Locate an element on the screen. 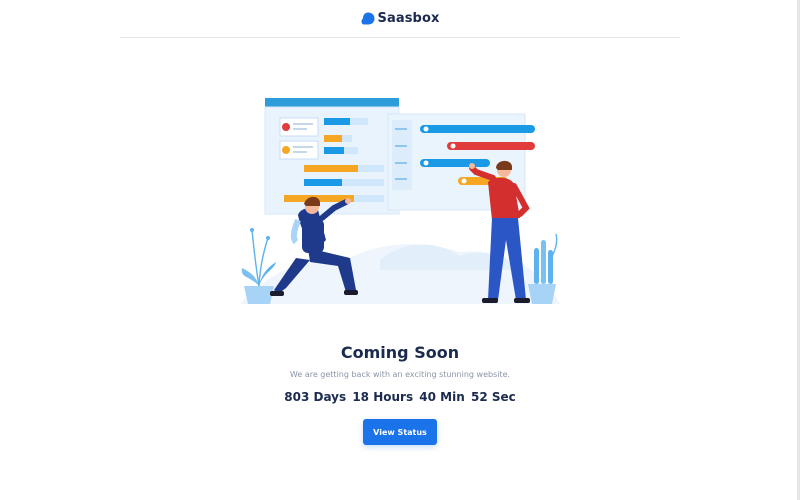 This screenshot has width=800, height=500. countdown-minutes: 40 Min is located at coordinates (442, 397).